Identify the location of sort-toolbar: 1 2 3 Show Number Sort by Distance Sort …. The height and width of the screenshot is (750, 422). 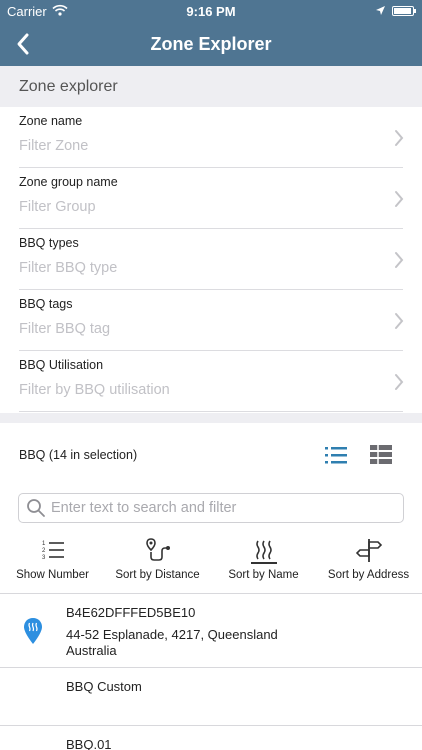
(211, 561).